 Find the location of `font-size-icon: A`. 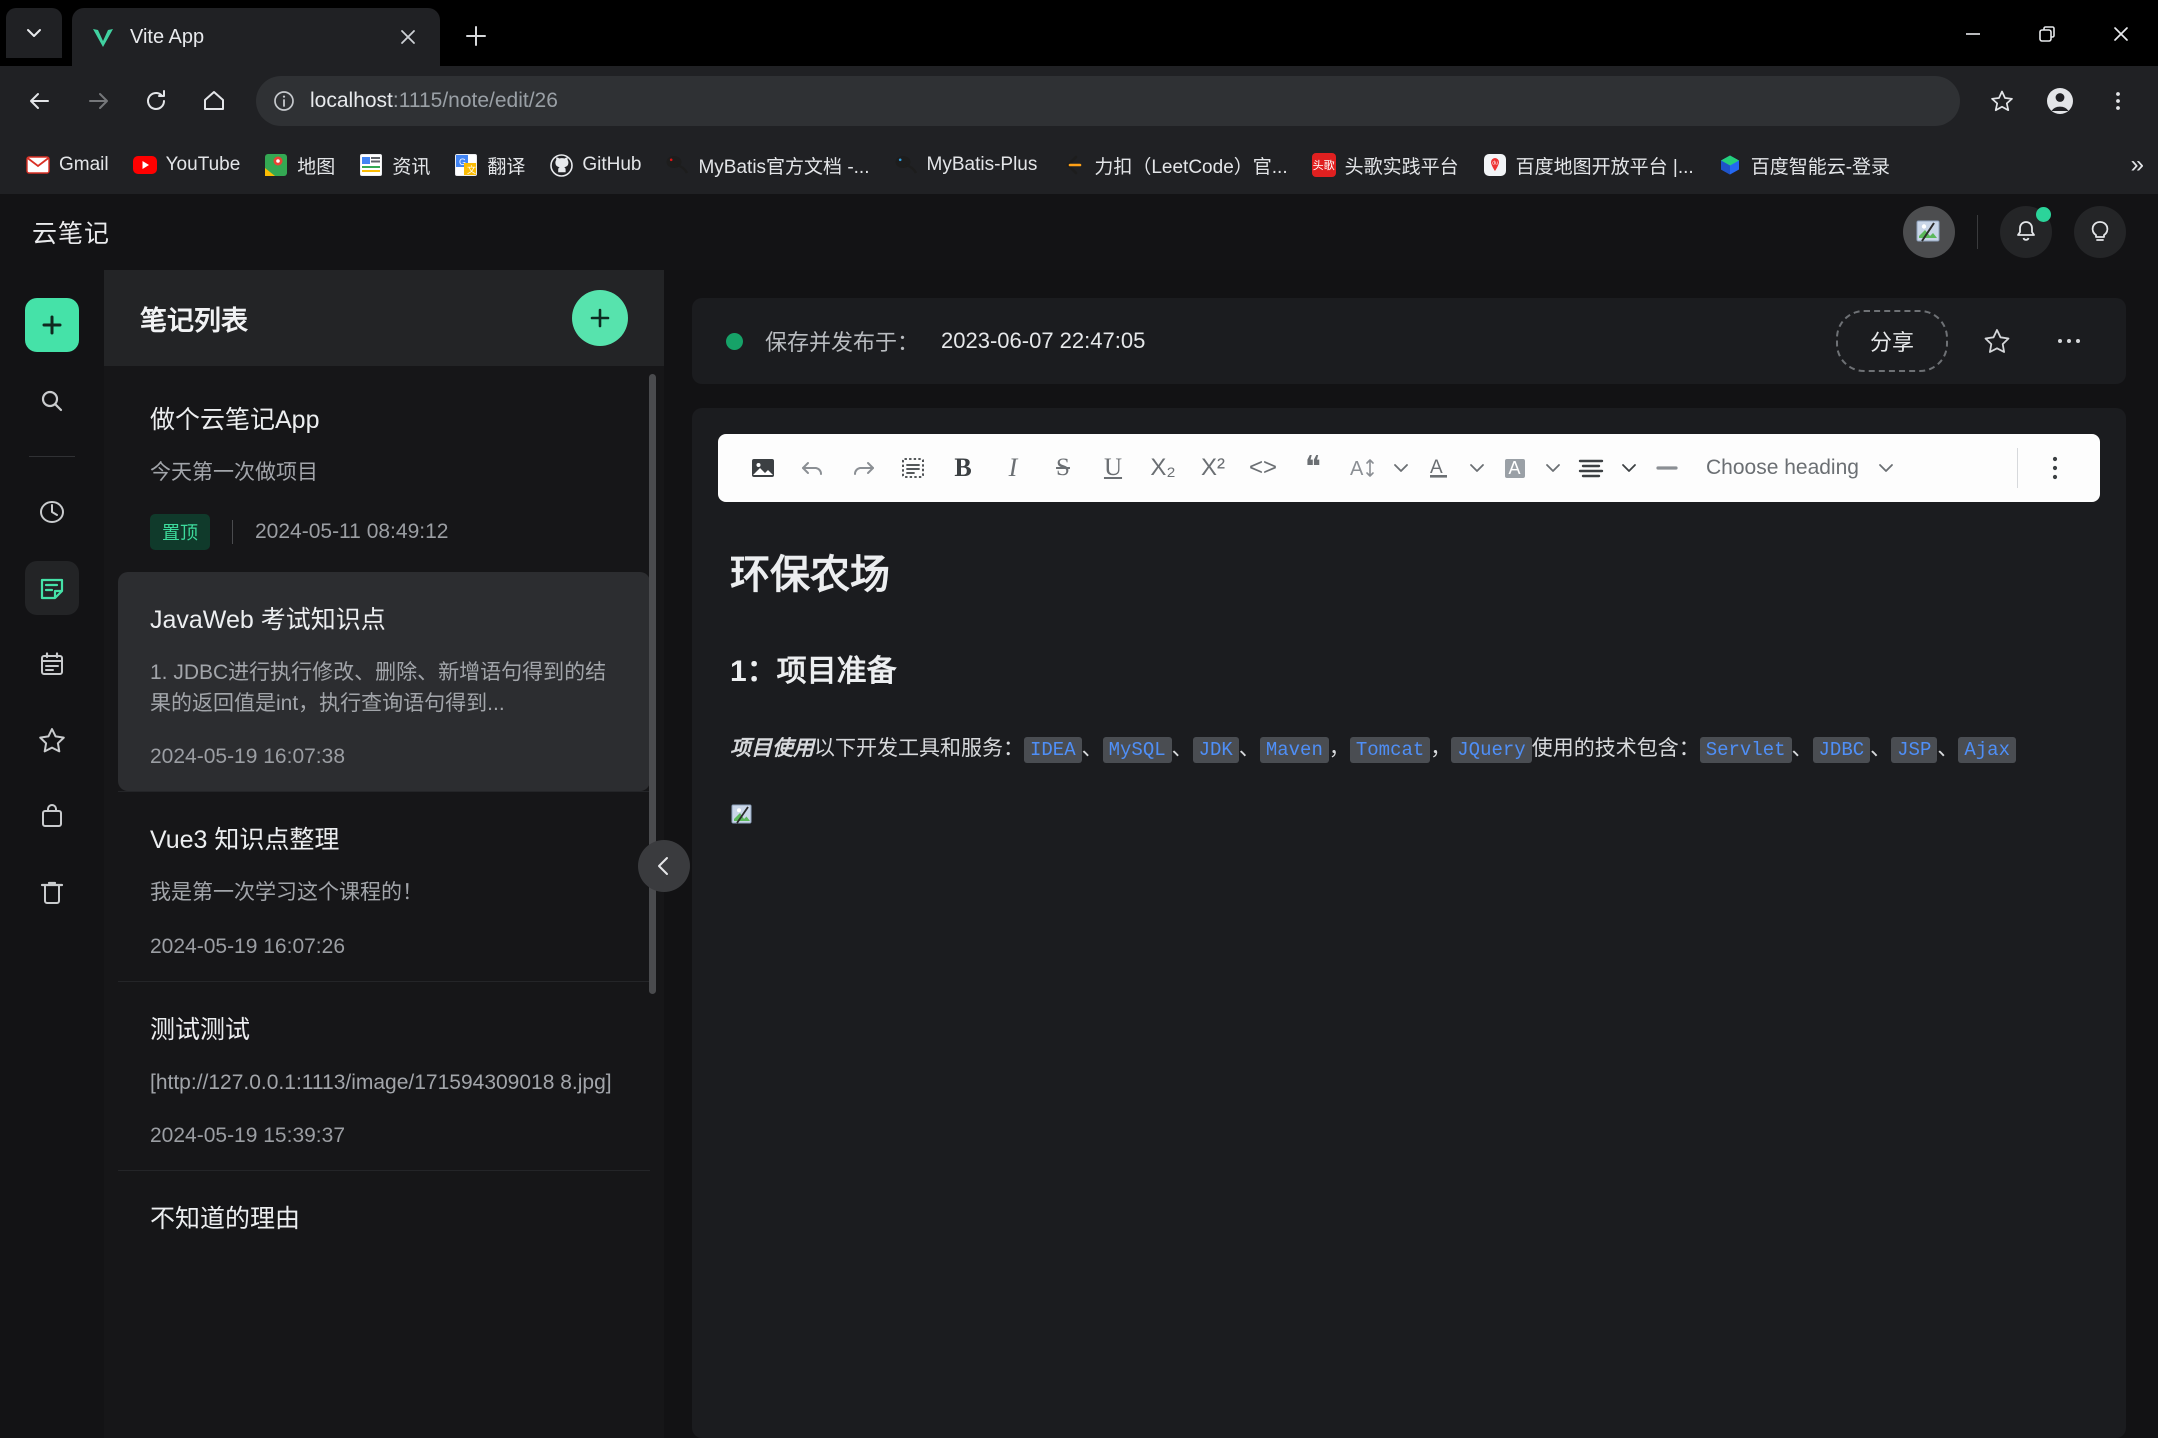

font-size-icon: A is located at coordinates (1363, 468).